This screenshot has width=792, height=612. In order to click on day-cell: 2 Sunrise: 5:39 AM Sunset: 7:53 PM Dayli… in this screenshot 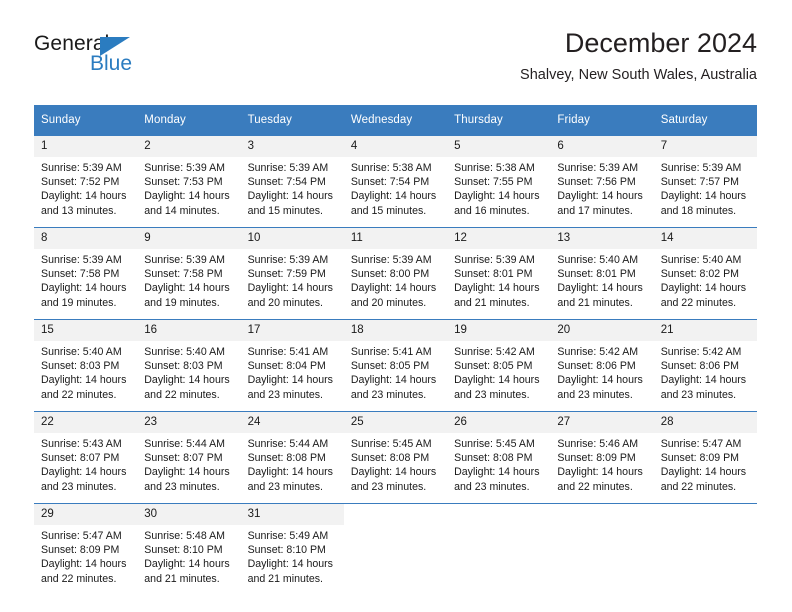, I will do `click(189, 181)`.